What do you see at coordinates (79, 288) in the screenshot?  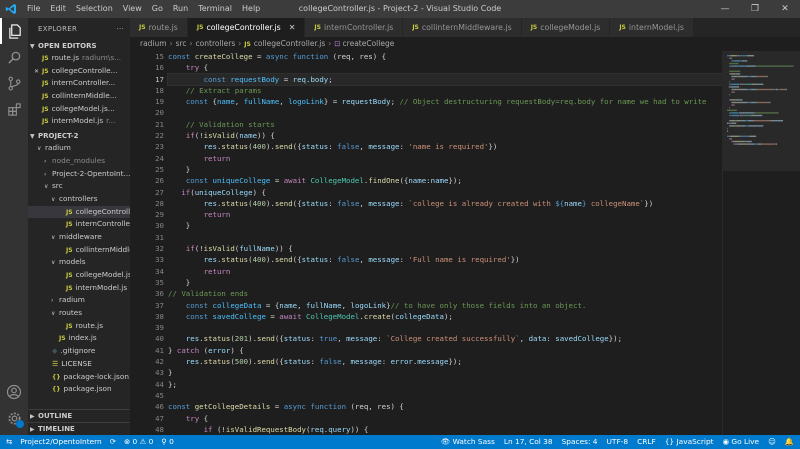 I see `tree-file: JS internModel.js` at bounding box center [79, 288].